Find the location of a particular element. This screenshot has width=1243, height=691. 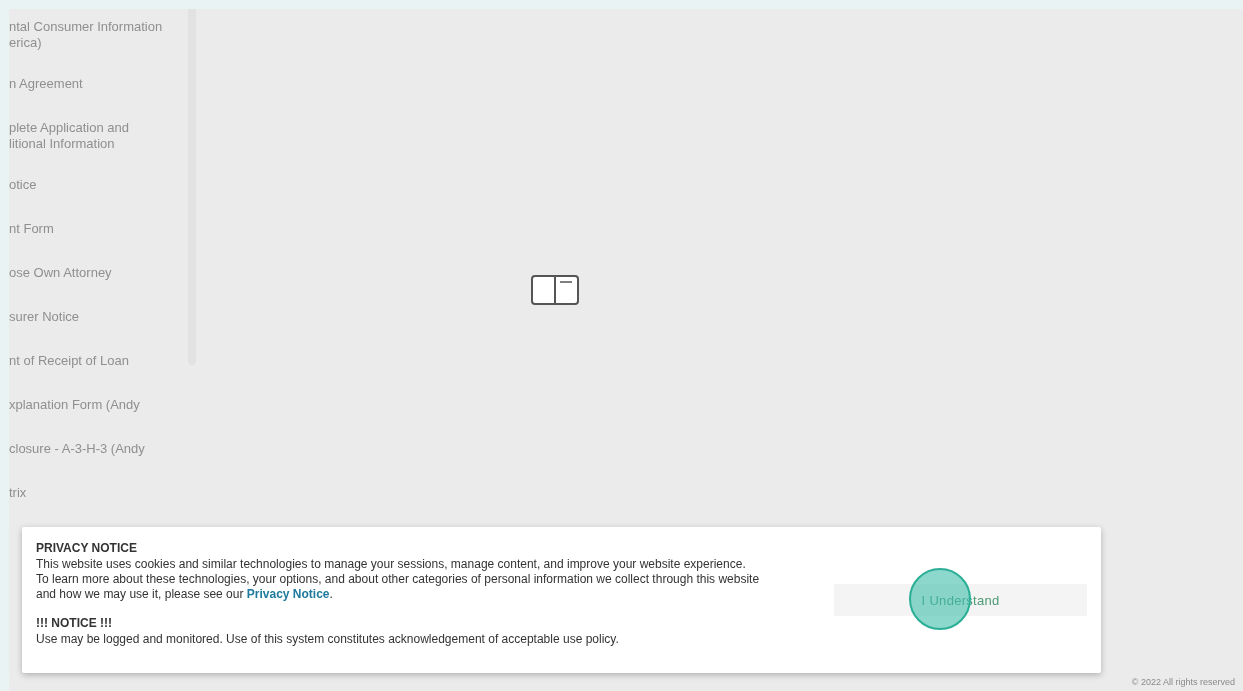

sidebar-item: surer Notice is located at coordinates (98, 317).